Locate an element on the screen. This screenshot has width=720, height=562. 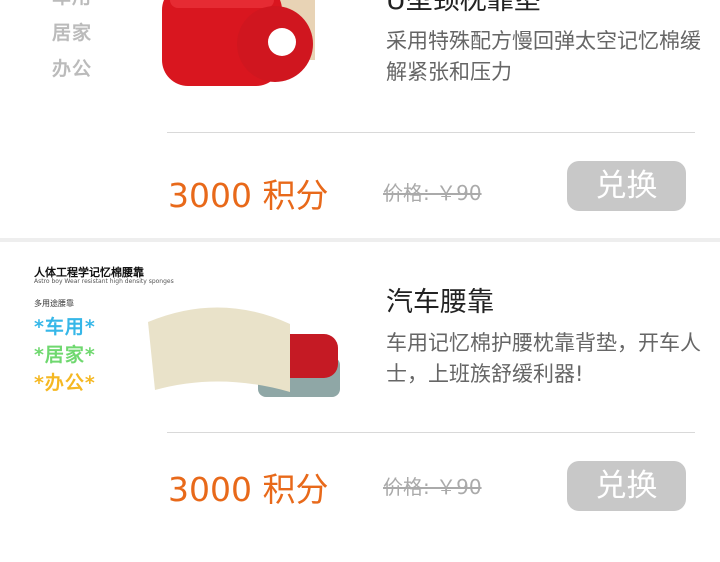
product-title: 汽车腰靠 is located at coordinates (440, 302).